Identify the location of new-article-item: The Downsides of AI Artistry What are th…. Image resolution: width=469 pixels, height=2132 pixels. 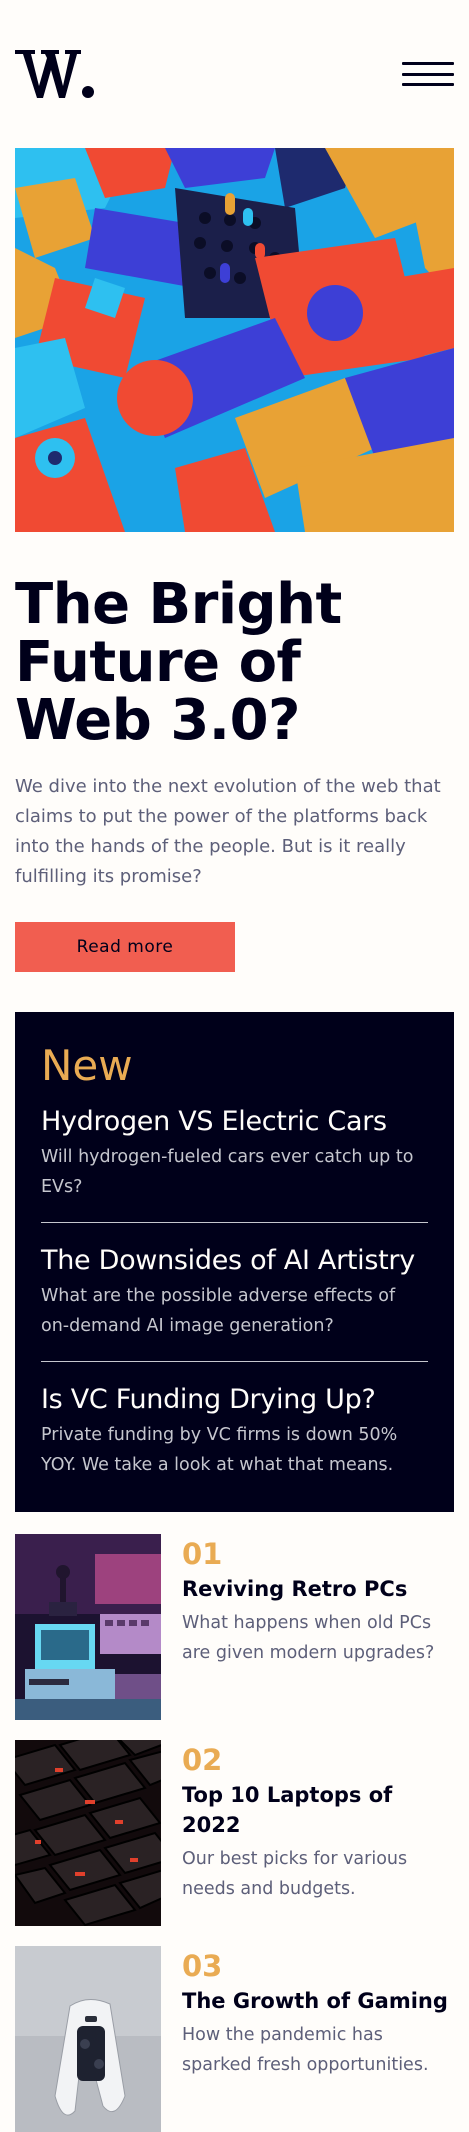
(234, 1291).